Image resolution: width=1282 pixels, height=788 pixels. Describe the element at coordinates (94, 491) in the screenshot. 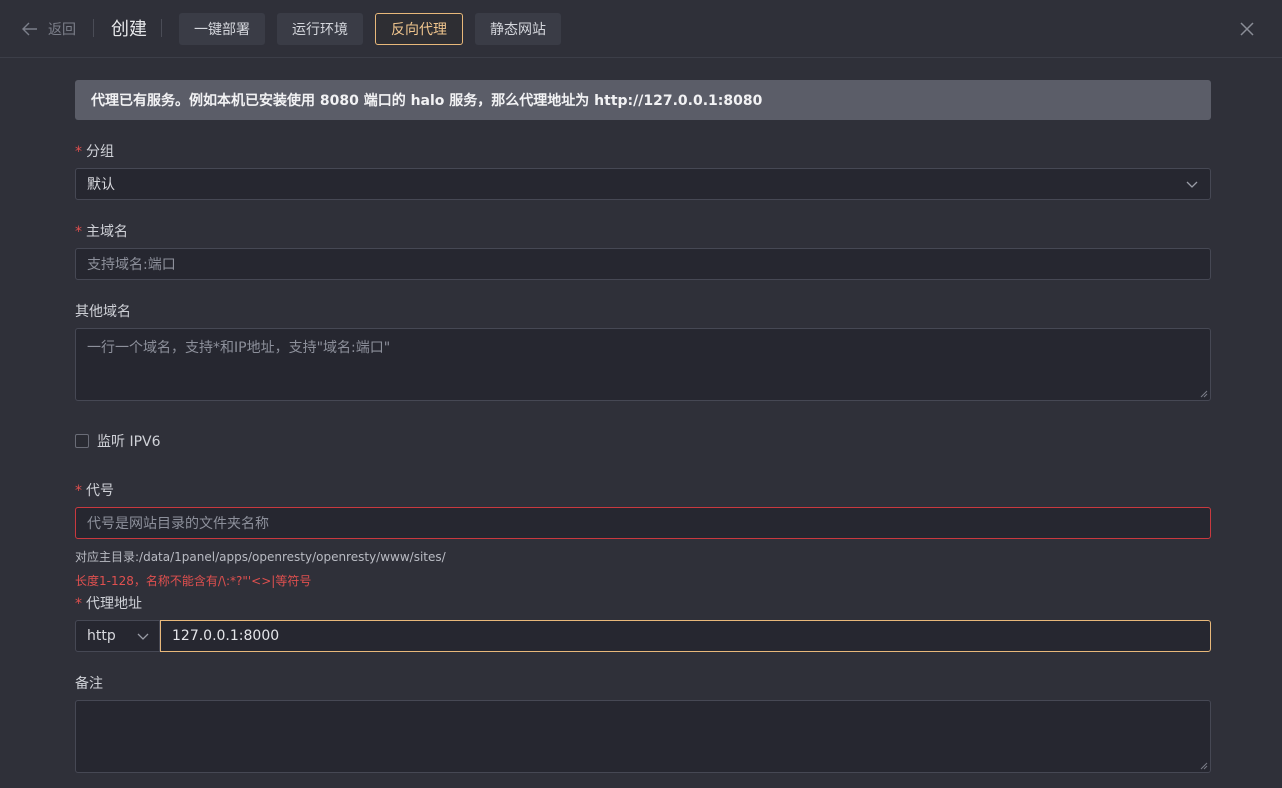

I see `alias-label: * 代号` at that location.